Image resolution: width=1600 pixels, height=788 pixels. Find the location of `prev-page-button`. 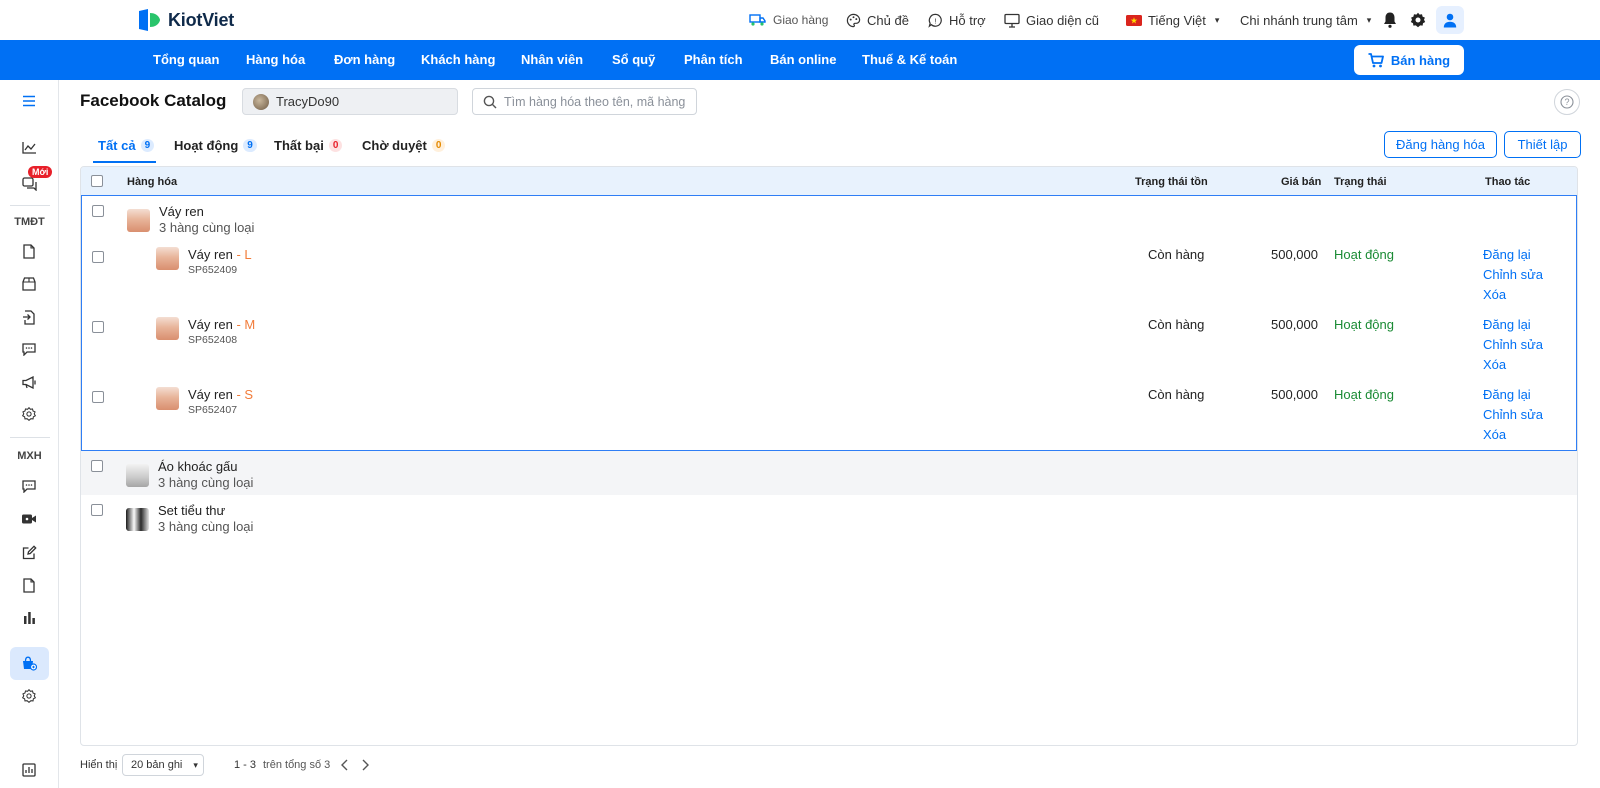

prev-page-button is located at coordinates (345, 765).